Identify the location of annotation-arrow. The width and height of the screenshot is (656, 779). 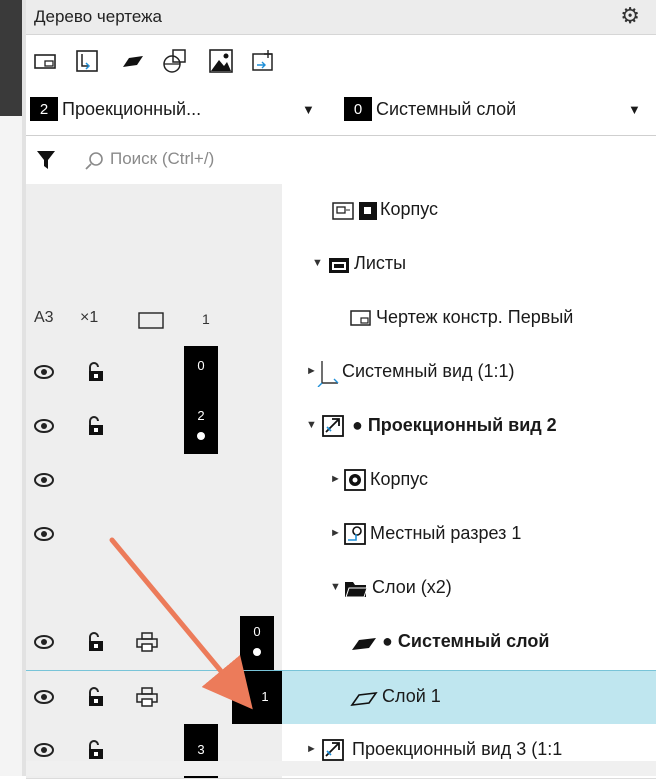
(181, 623).